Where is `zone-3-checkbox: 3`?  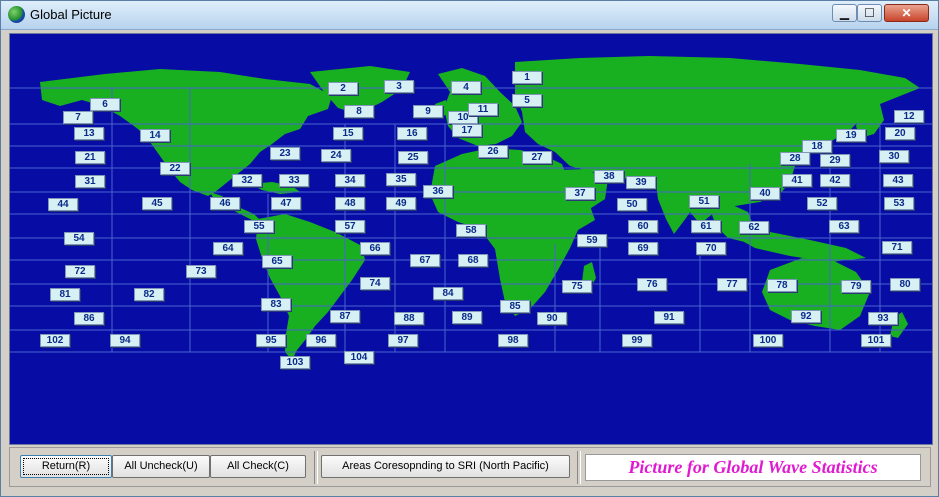 zone-3-checkbox: 3 is located at coordinates (399, 86).